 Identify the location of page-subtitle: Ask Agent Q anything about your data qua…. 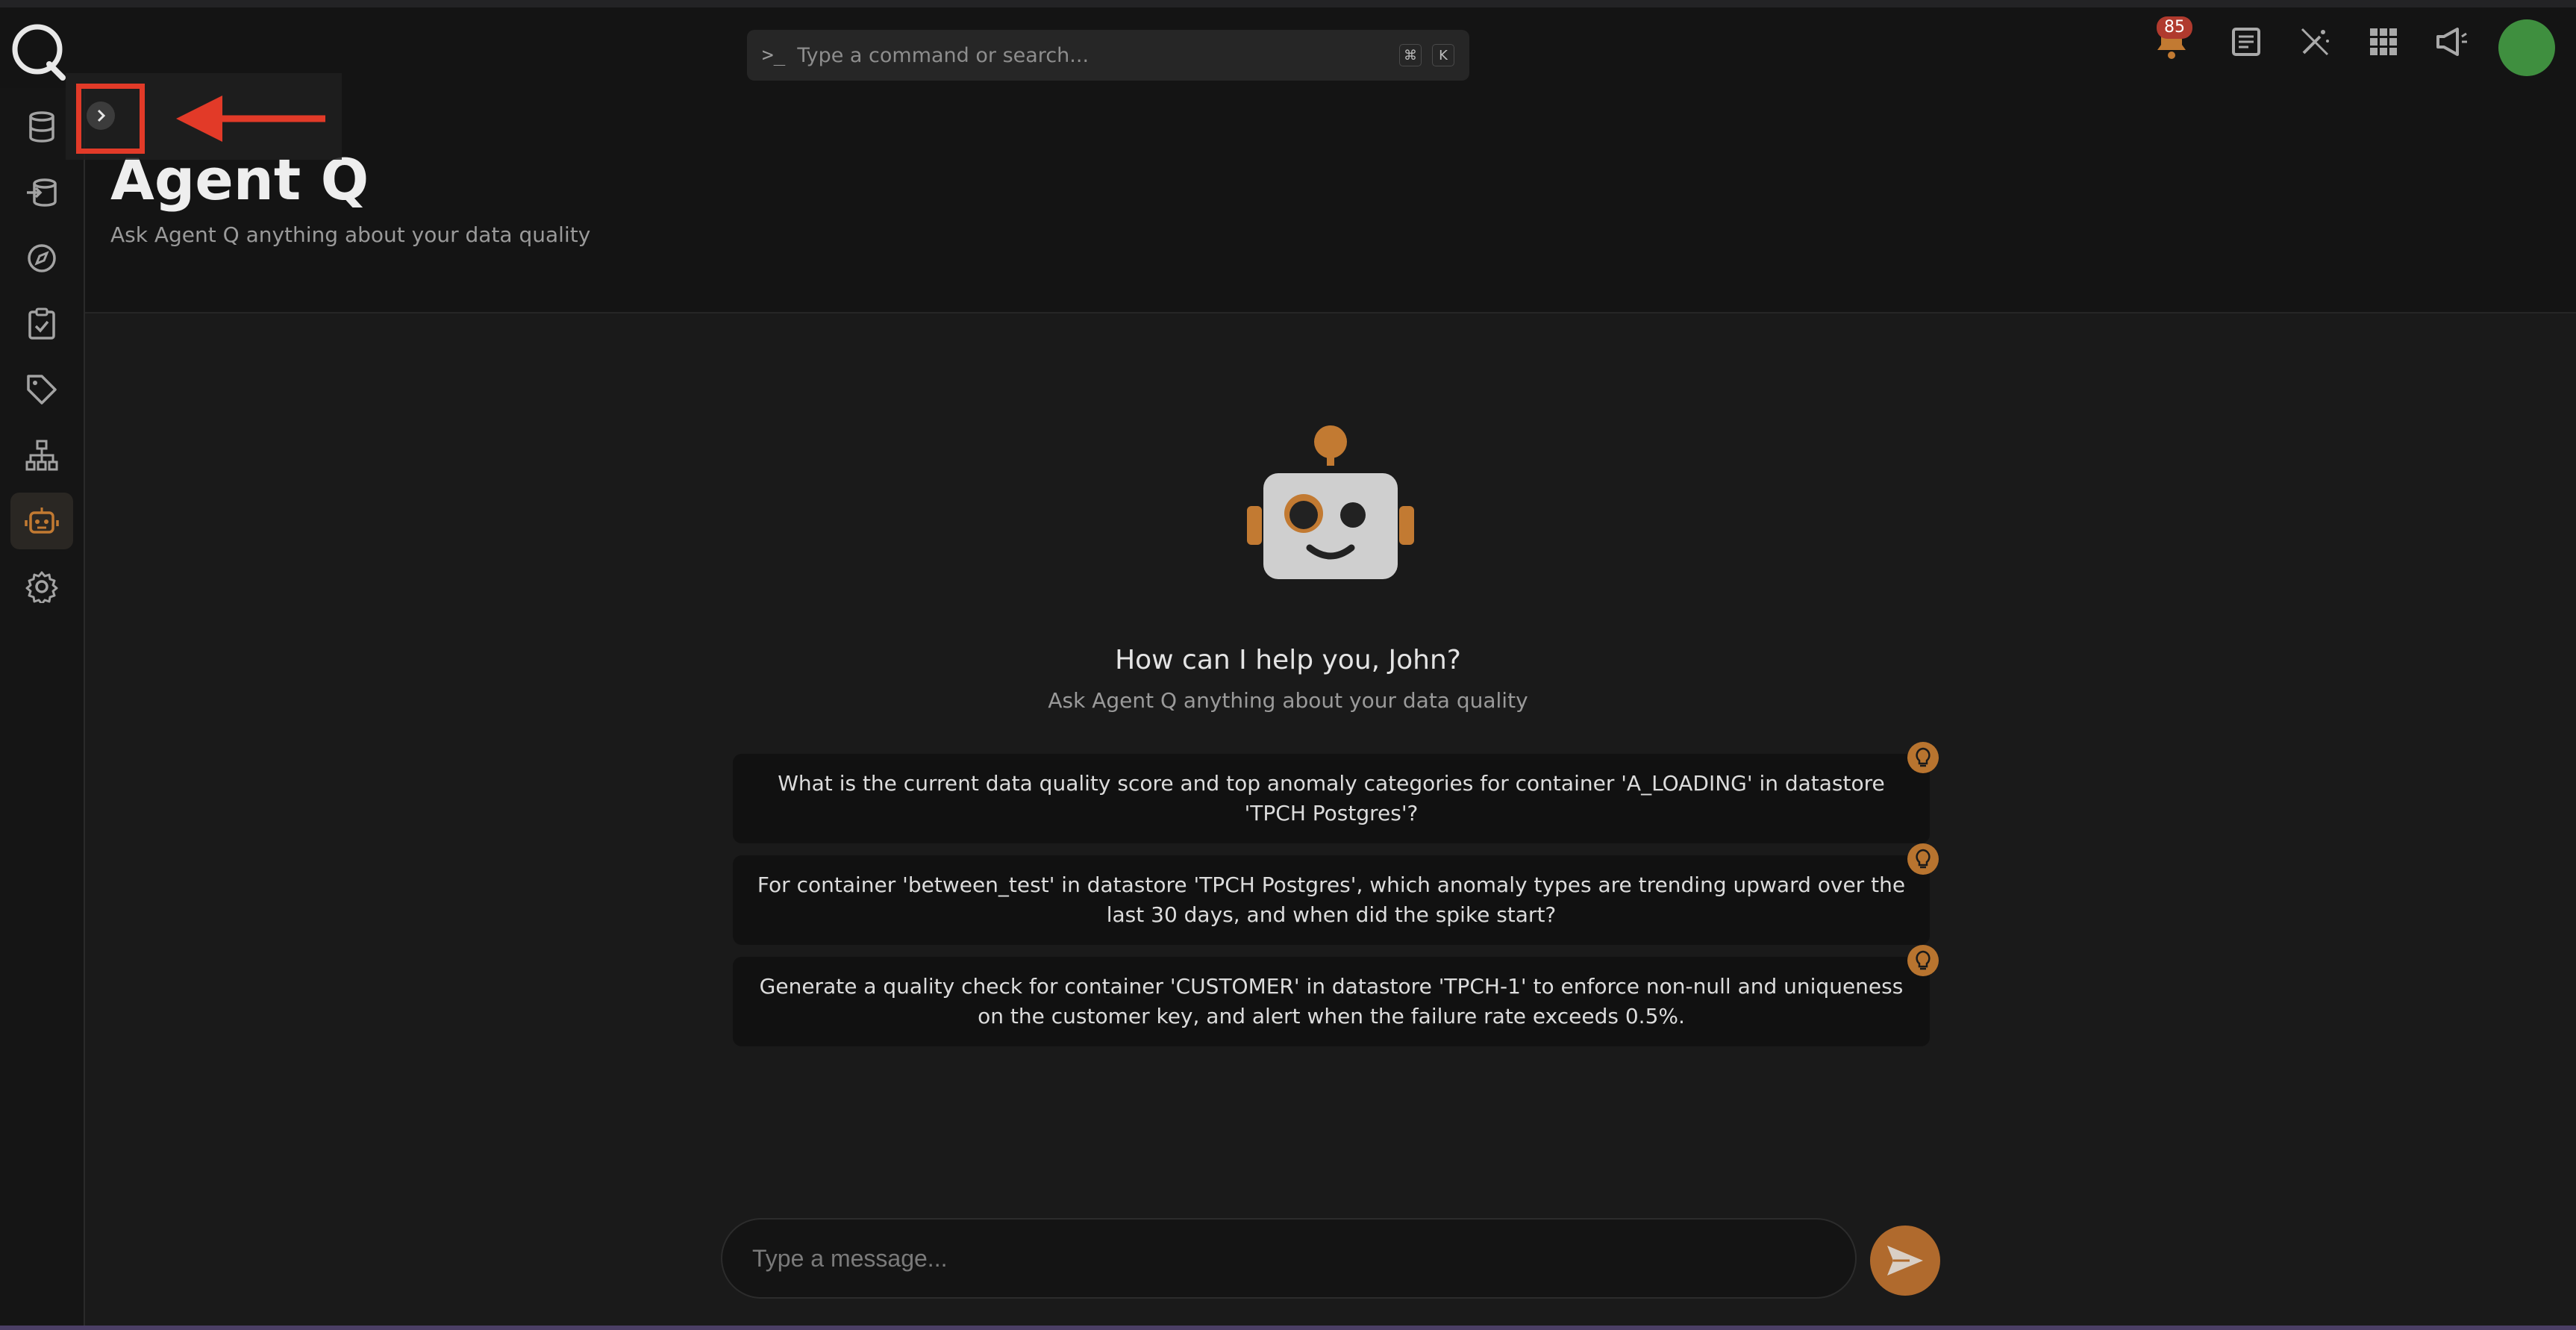
(350, 235).